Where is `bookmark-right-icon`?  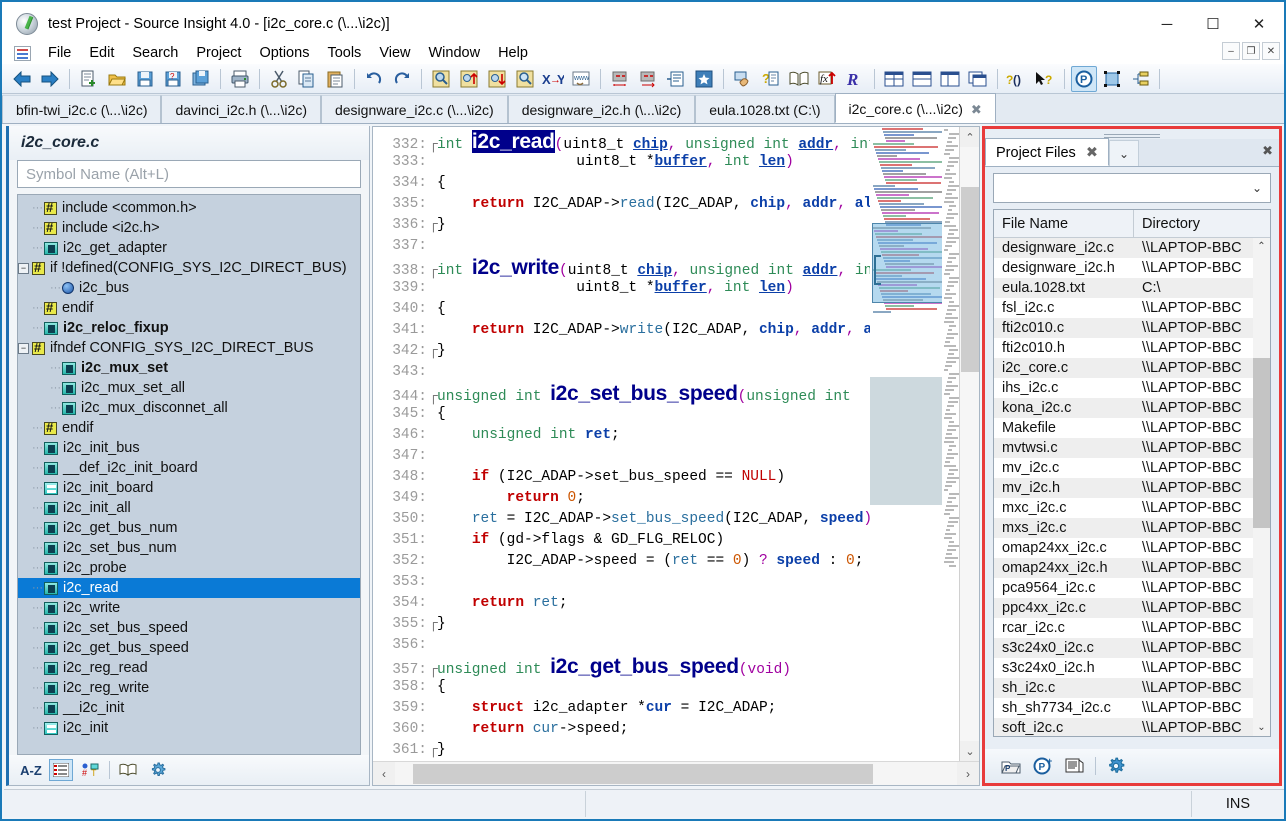 bookmark-right-icon is located at coordinates (648, 79).